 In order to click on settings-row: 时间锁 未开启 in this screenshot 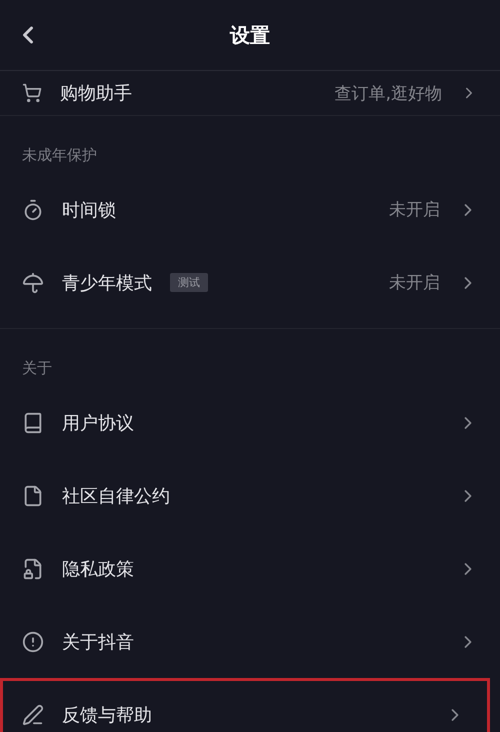, I will do `click(250, 209)`.